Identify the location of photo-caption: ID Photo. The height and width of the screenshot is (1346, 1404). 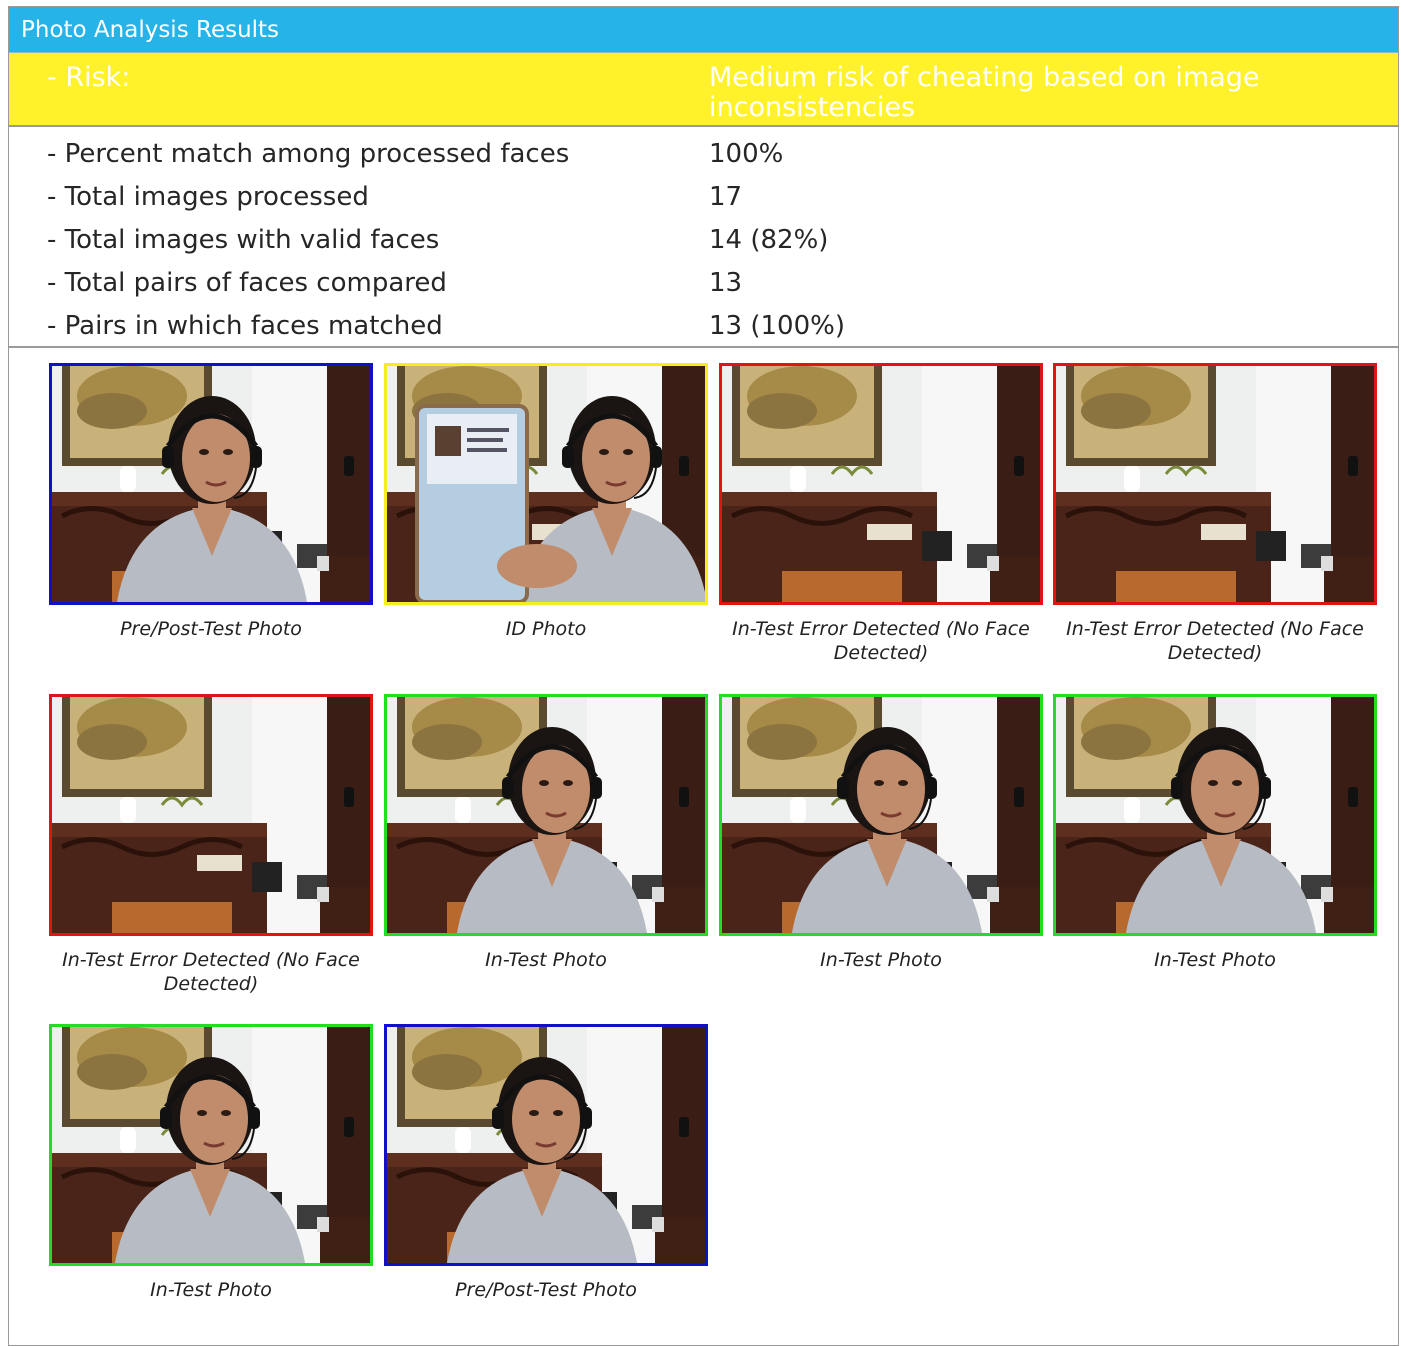
(546, 629).